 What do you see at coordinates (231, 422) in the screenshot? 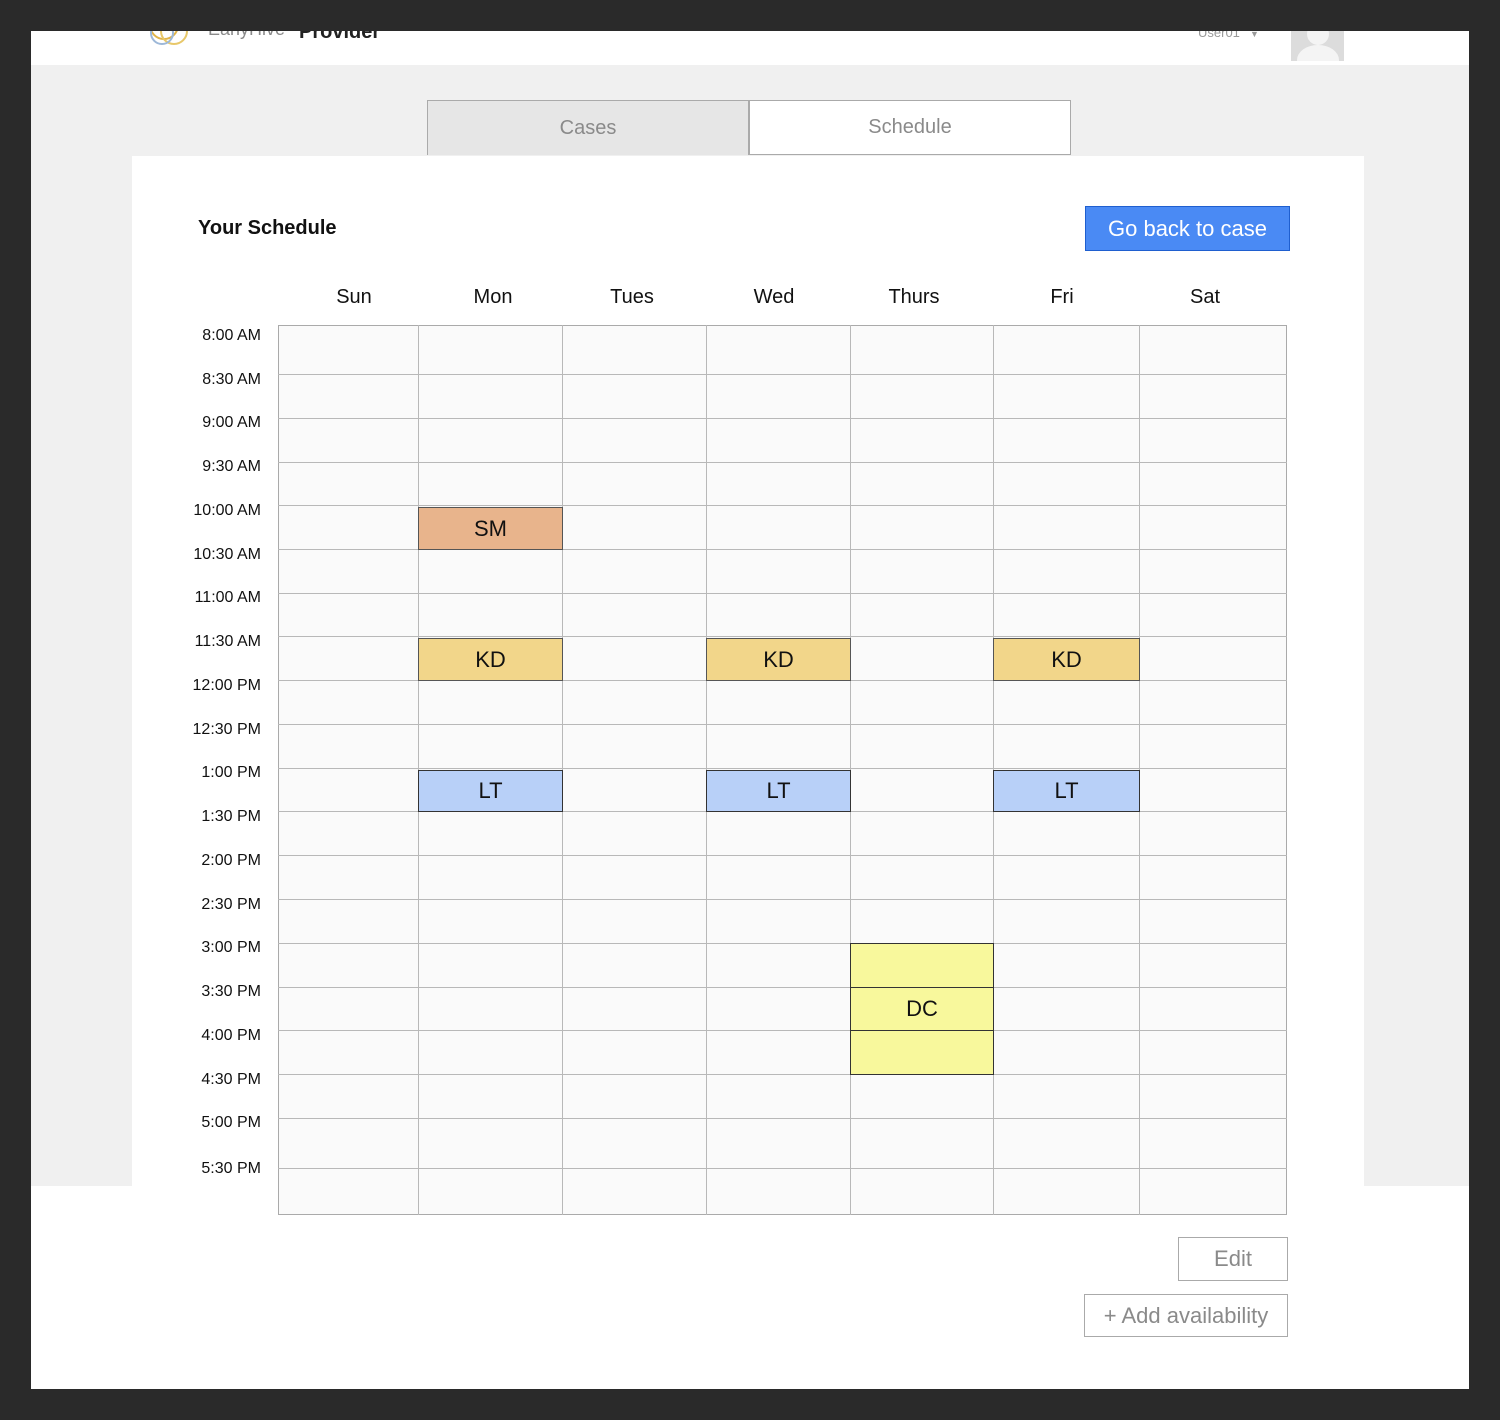
I see `time-label: 9:00 AM` at bounding box center [231, 422].